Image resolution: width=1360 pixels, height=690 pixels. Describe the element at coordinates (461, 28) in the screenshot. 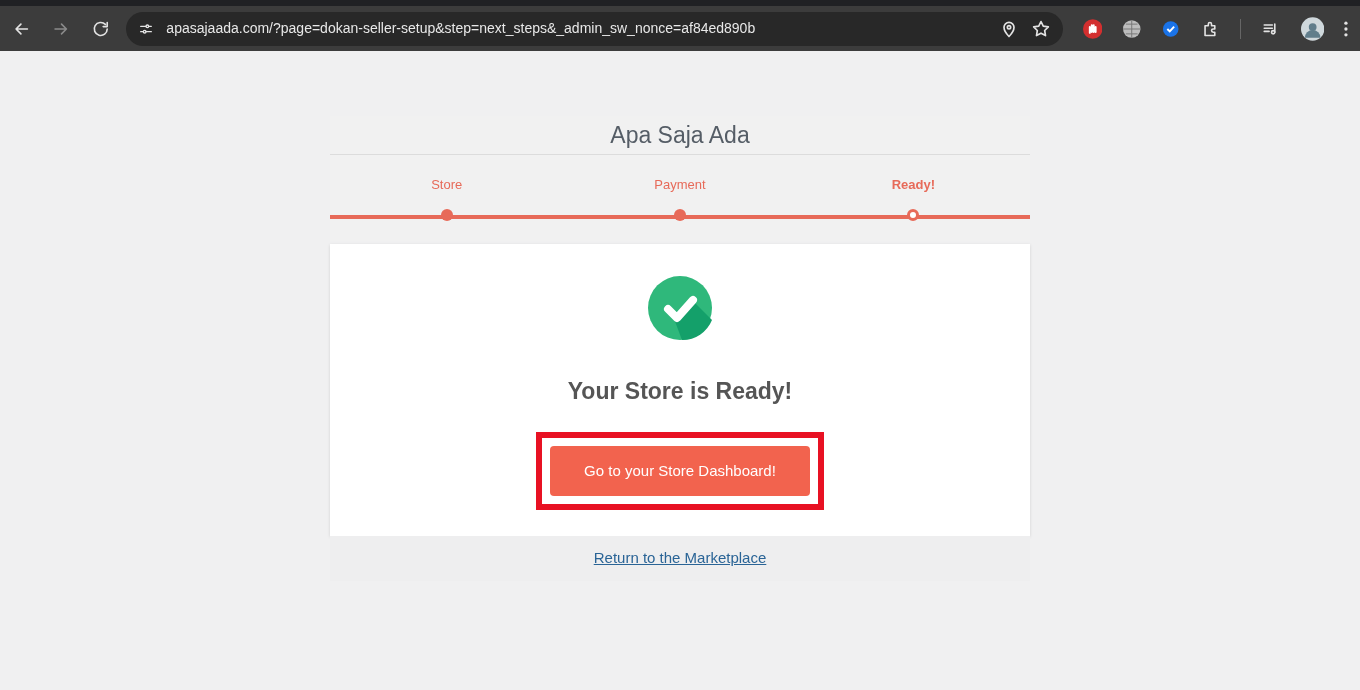

I see `url-text: apasajaada.com/?page=dokan-seller-setup&step=next_steps&_admin_sw_nonce=af84ed890b` at that location.